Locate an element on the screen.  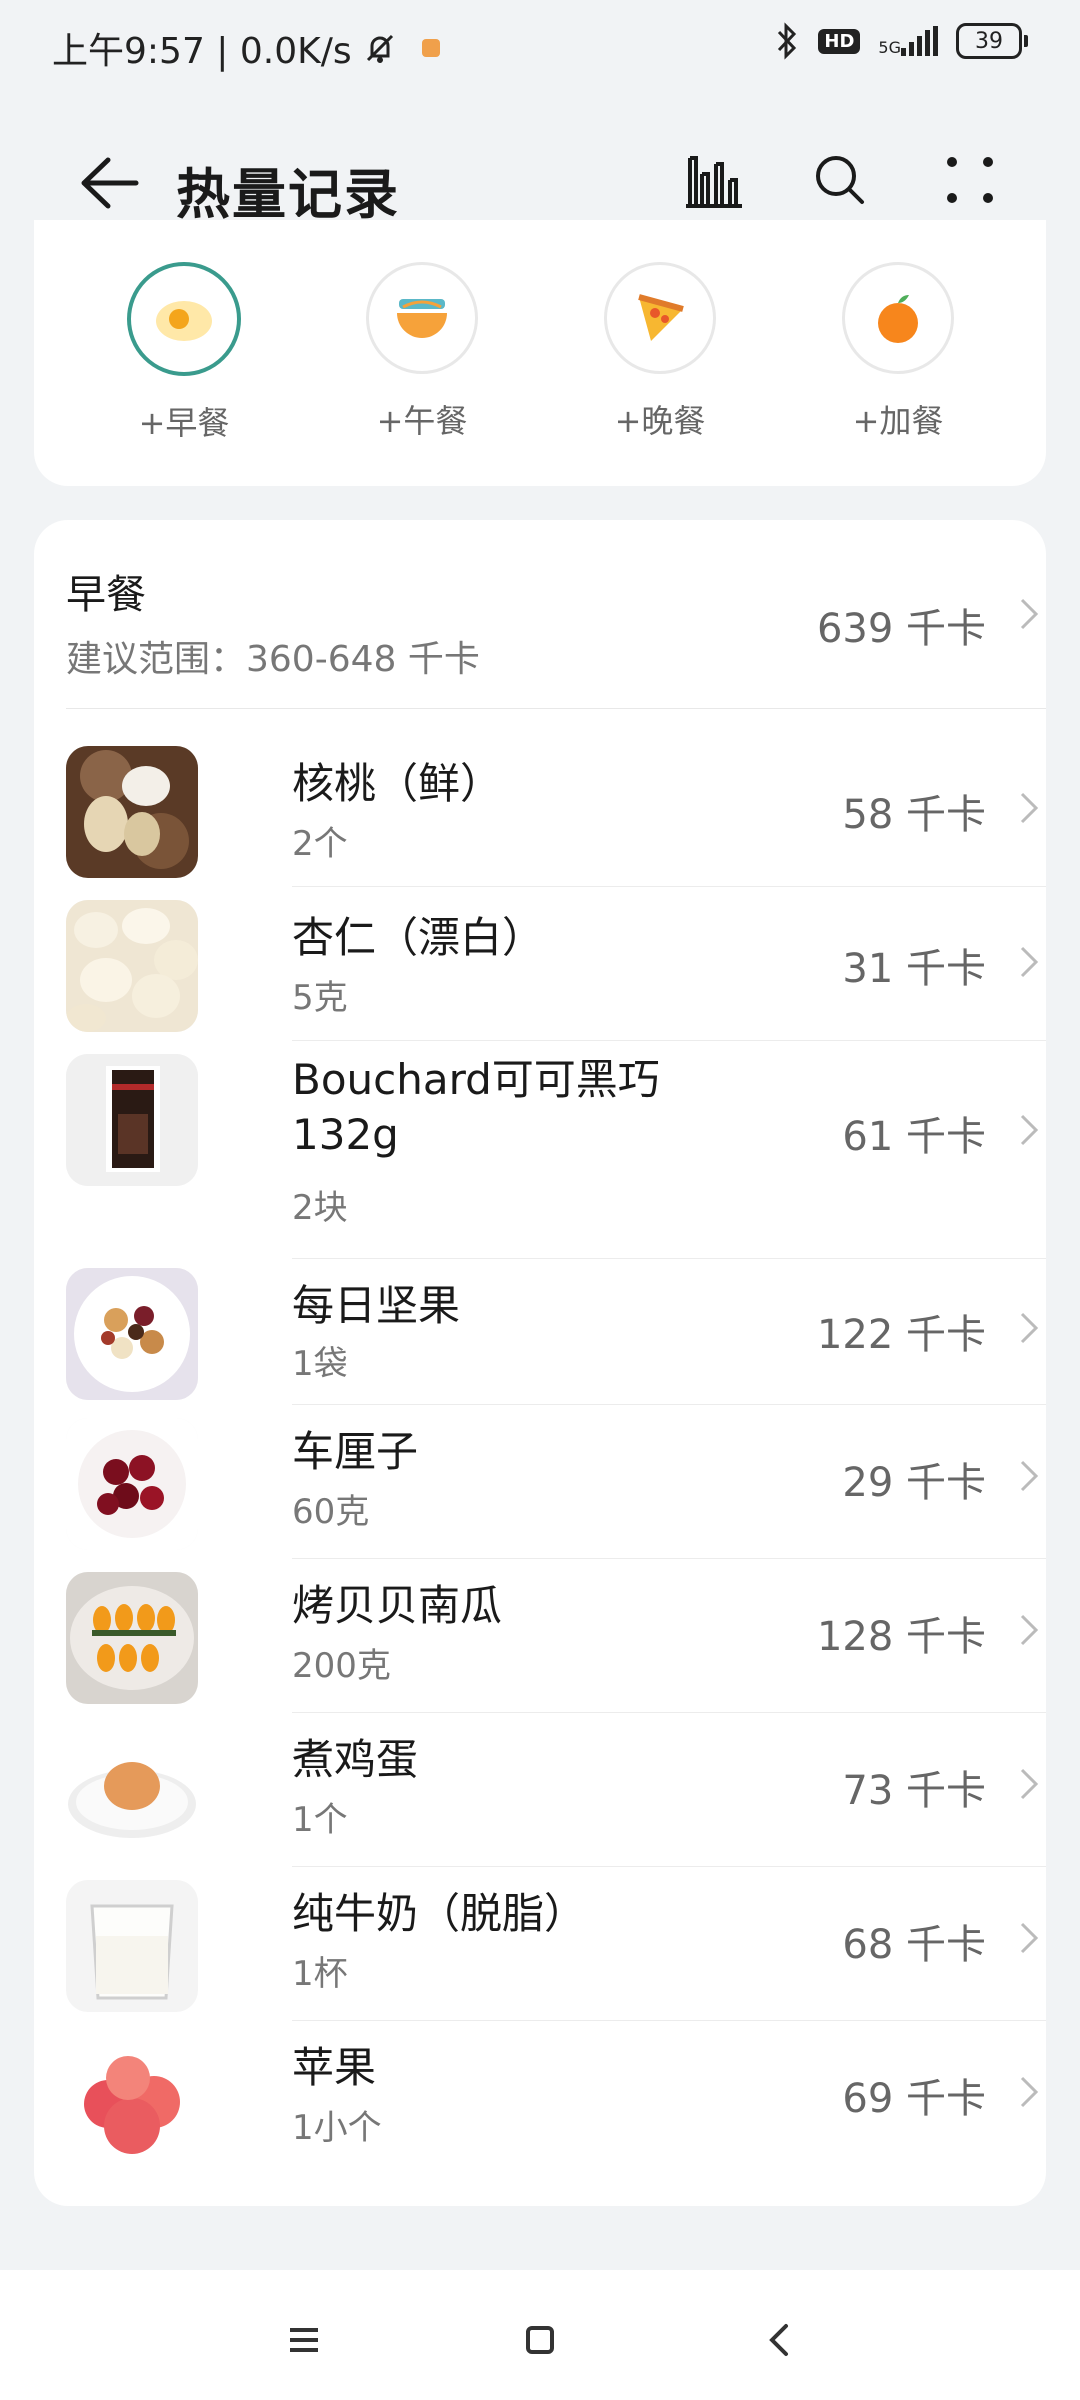
back-nav-button is located at coordinates (780, 2340).